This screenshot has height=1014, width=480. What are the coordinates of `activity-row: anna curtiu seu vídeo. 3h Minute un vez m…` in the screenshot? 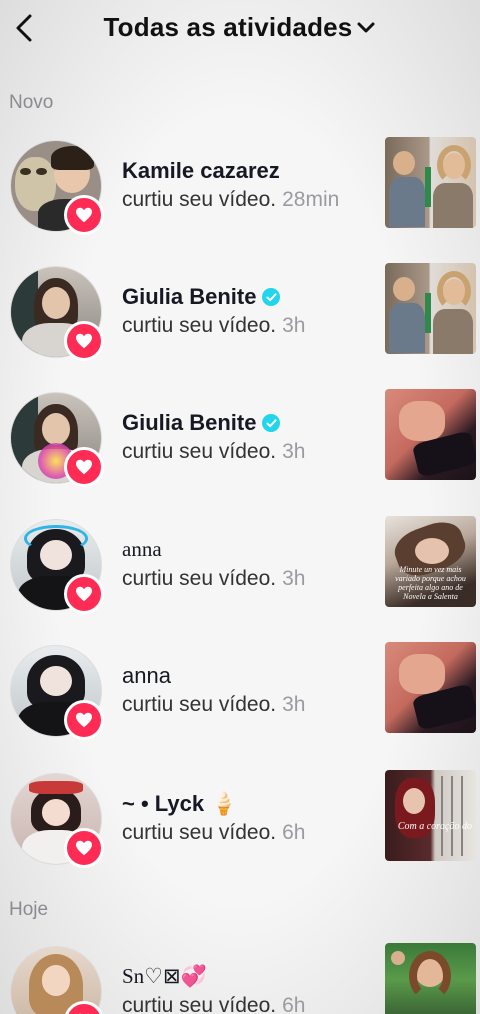 It's located at (240, 572).